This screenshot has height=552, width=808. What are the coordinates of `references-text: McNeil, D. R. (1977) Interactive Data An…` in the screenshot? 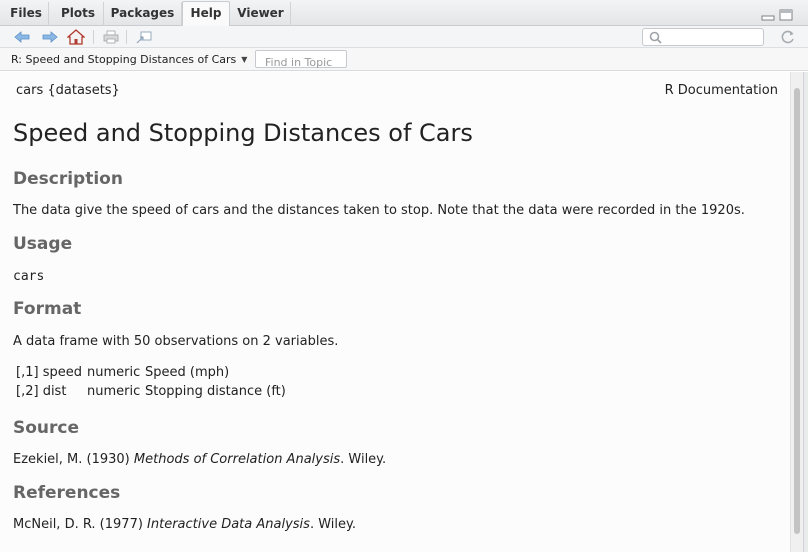 It's located at (184, 524).